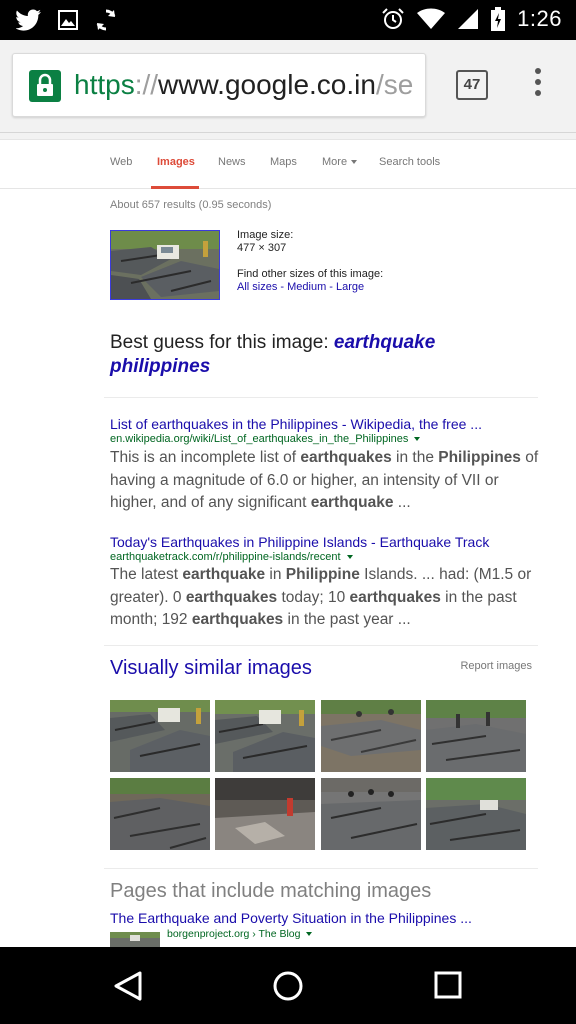  What do you see at coordinates (310, 274) in the screenshot?
I see `other-sizes-label: Find other sizes of this image:` at bounding box center [310, 274].